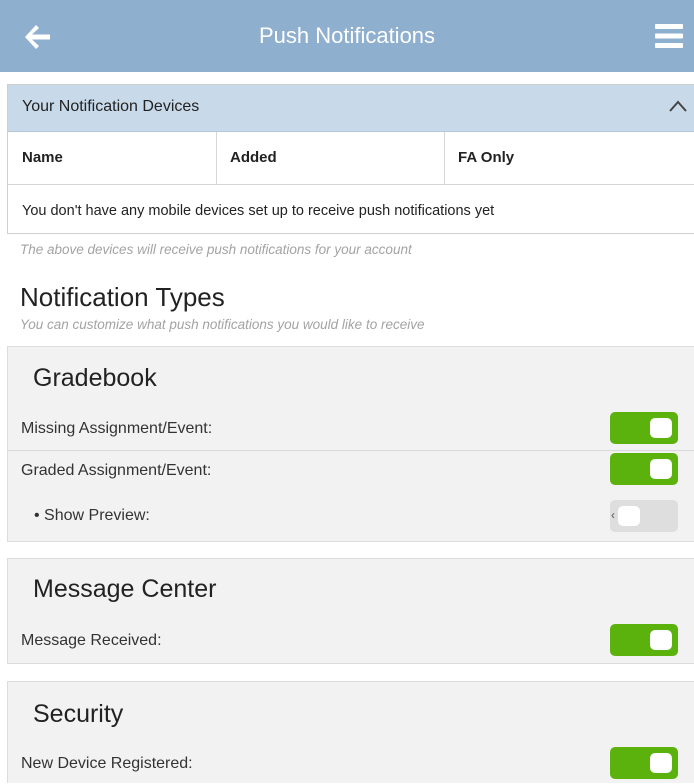  What do you see at coordinates (351, 641) in the screenshot?
I see `message-received-row: Message Received:` at bounding box center [351, 641].